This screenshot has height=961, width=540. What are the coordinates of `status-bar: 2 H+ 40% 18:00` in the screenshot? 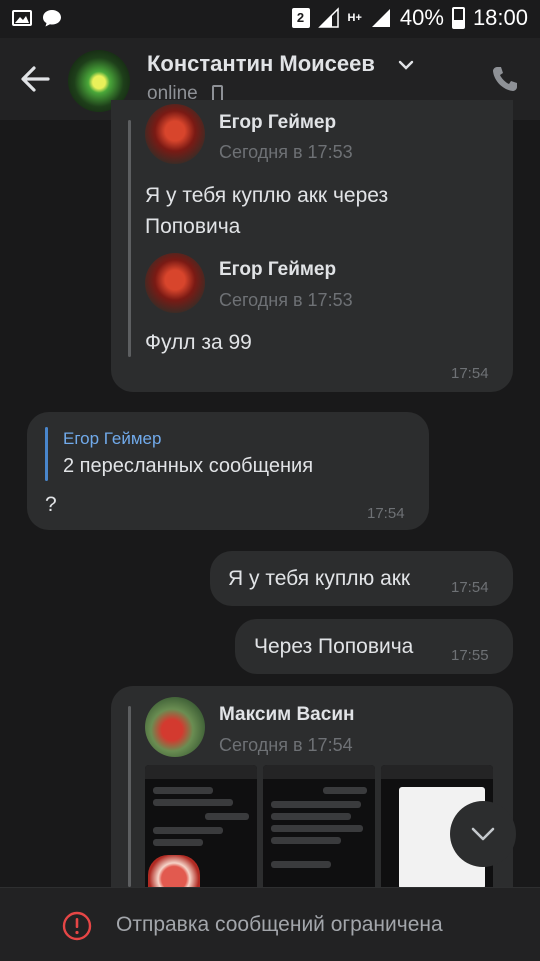 It's located at (270, 19).